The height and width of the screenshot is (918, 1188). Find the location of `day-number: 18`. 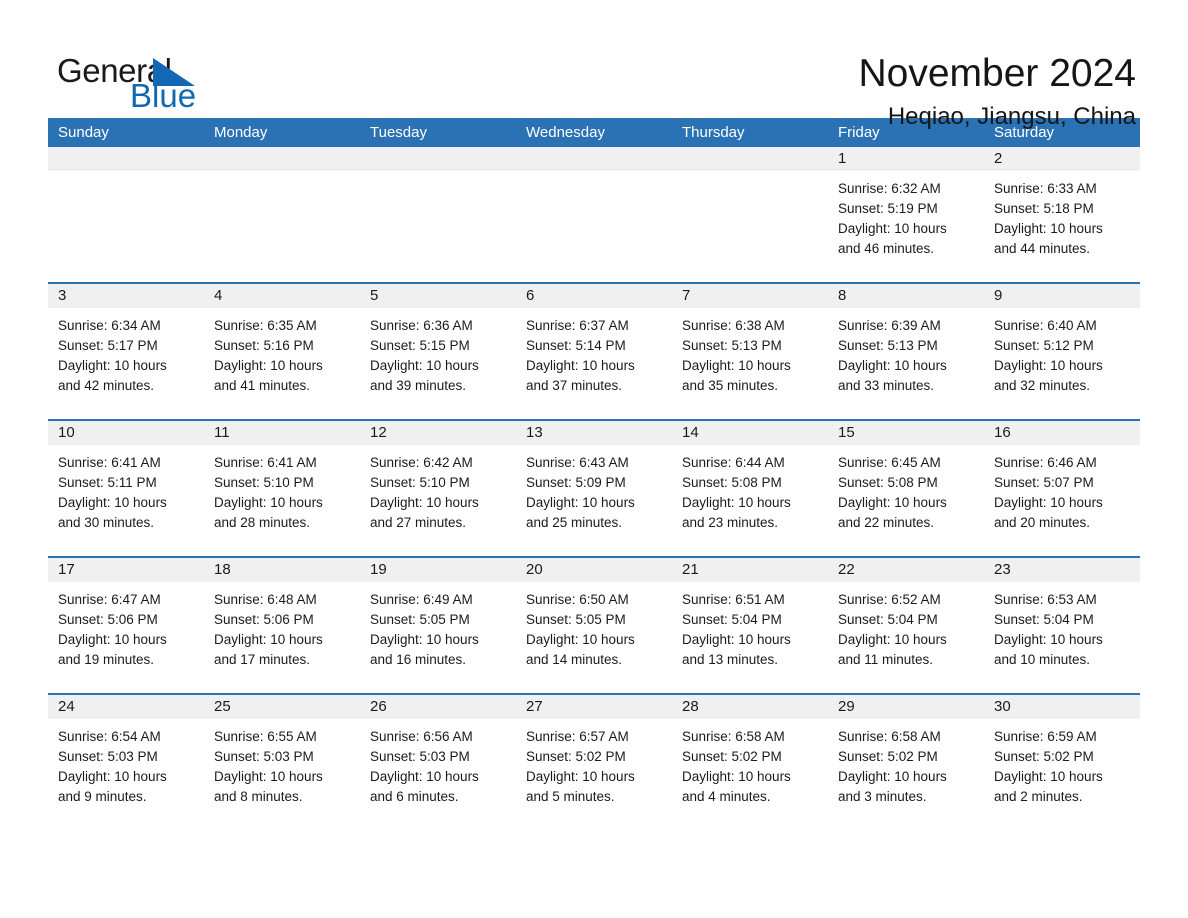

day-number: 18 is located at coordinates (282, 570).